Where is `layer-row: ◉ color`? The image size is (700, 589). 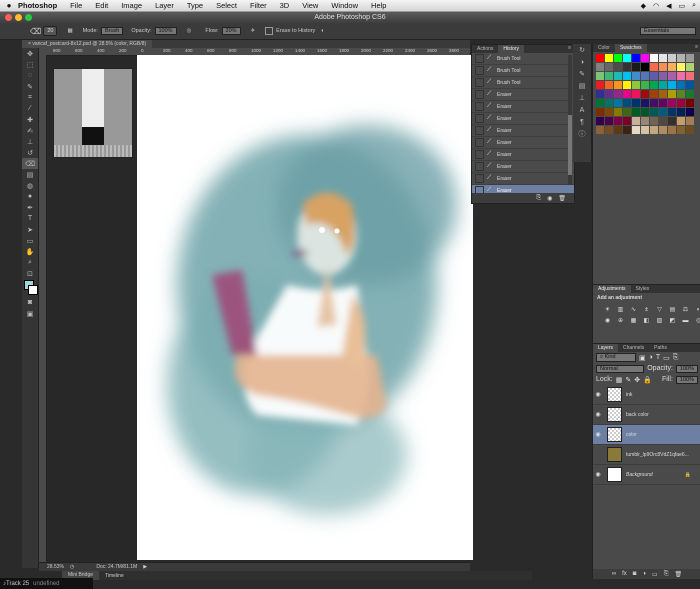
layer-row: ◉ color is located at coordinates (646, 435).